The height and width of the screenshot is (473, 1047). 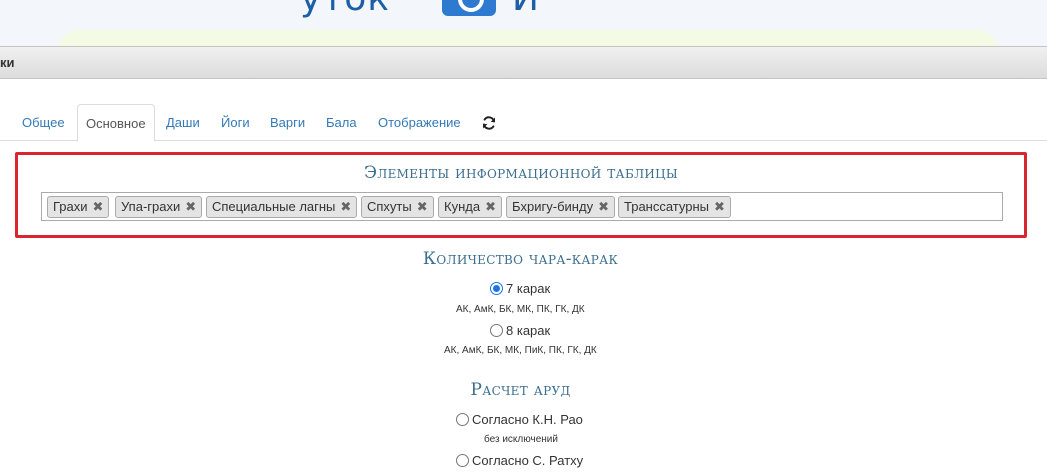 I want to click on chara-karaka-heading: Количество чара-карак, so click(x=520, y=259).